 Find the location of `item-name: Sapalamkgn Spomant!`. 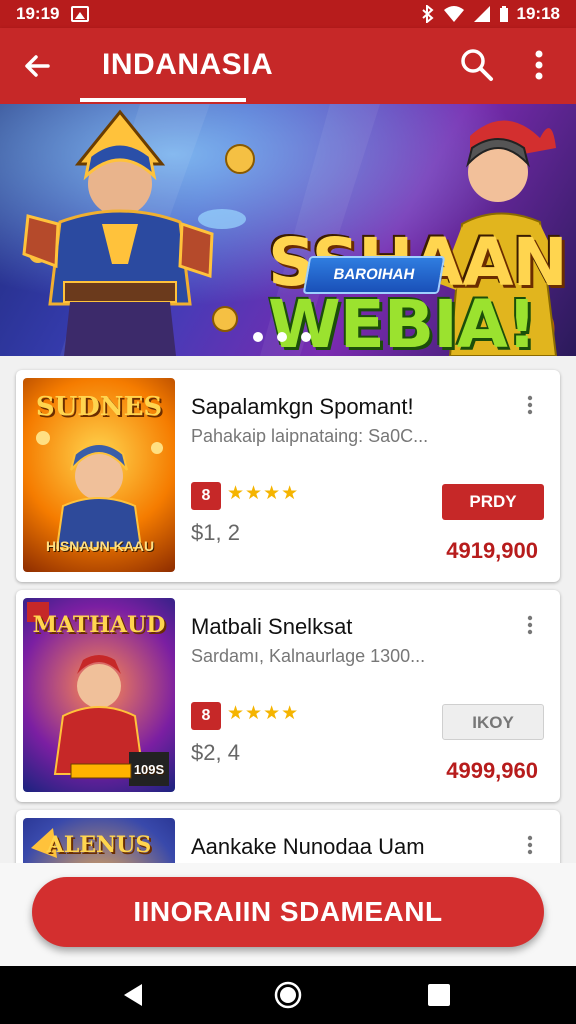

item-name: Sapalamkgn Spomant! is located at coordinates (302, 407).